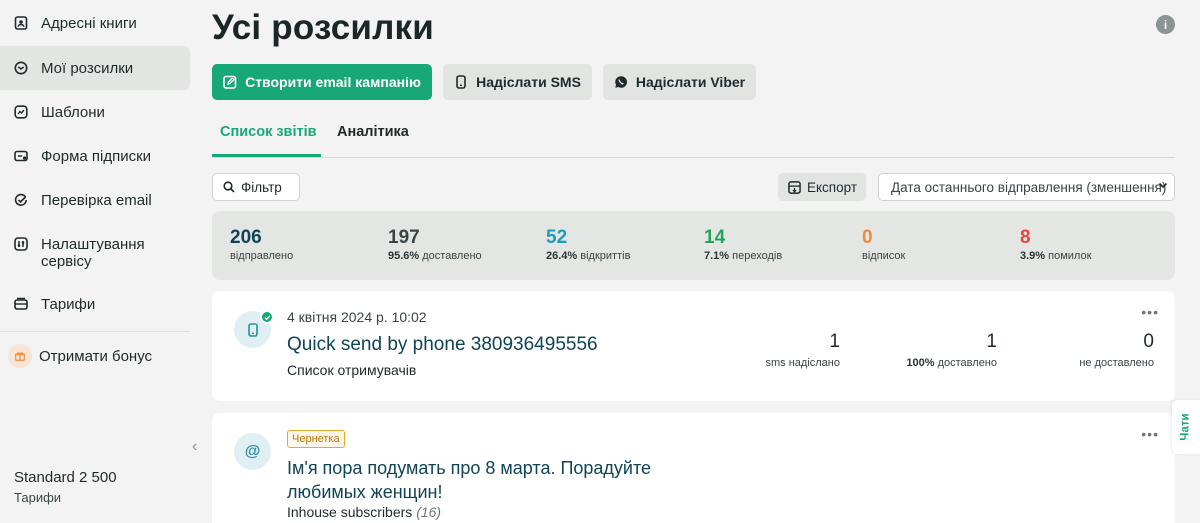 The height and width of the screenshot is (523, 1200). What do you see at coordinates (230, 82) in the screenshot?
I see `edit-icon` at bounding box center [230, 82].